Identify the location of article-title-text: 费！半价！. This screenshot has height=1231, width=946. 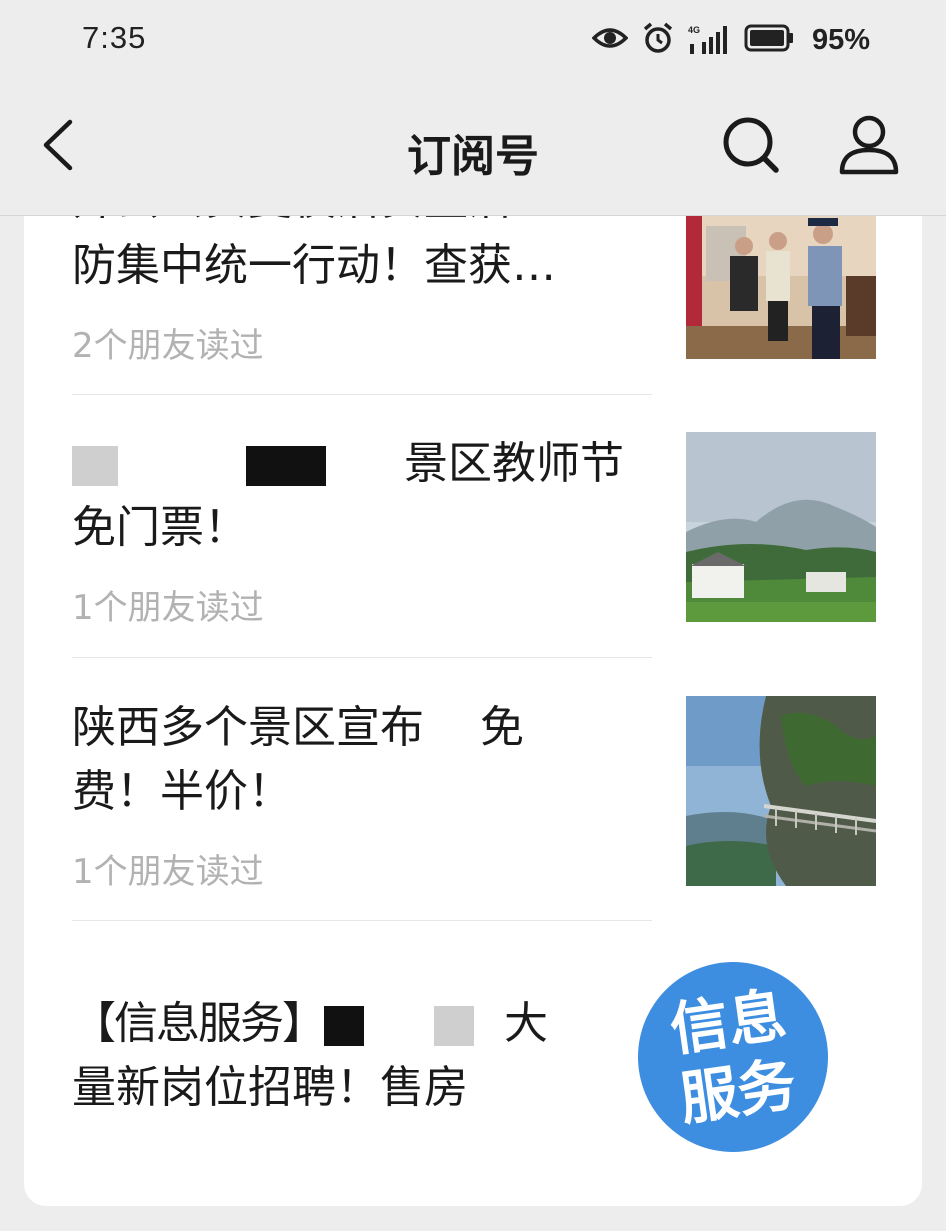
(182, 791).